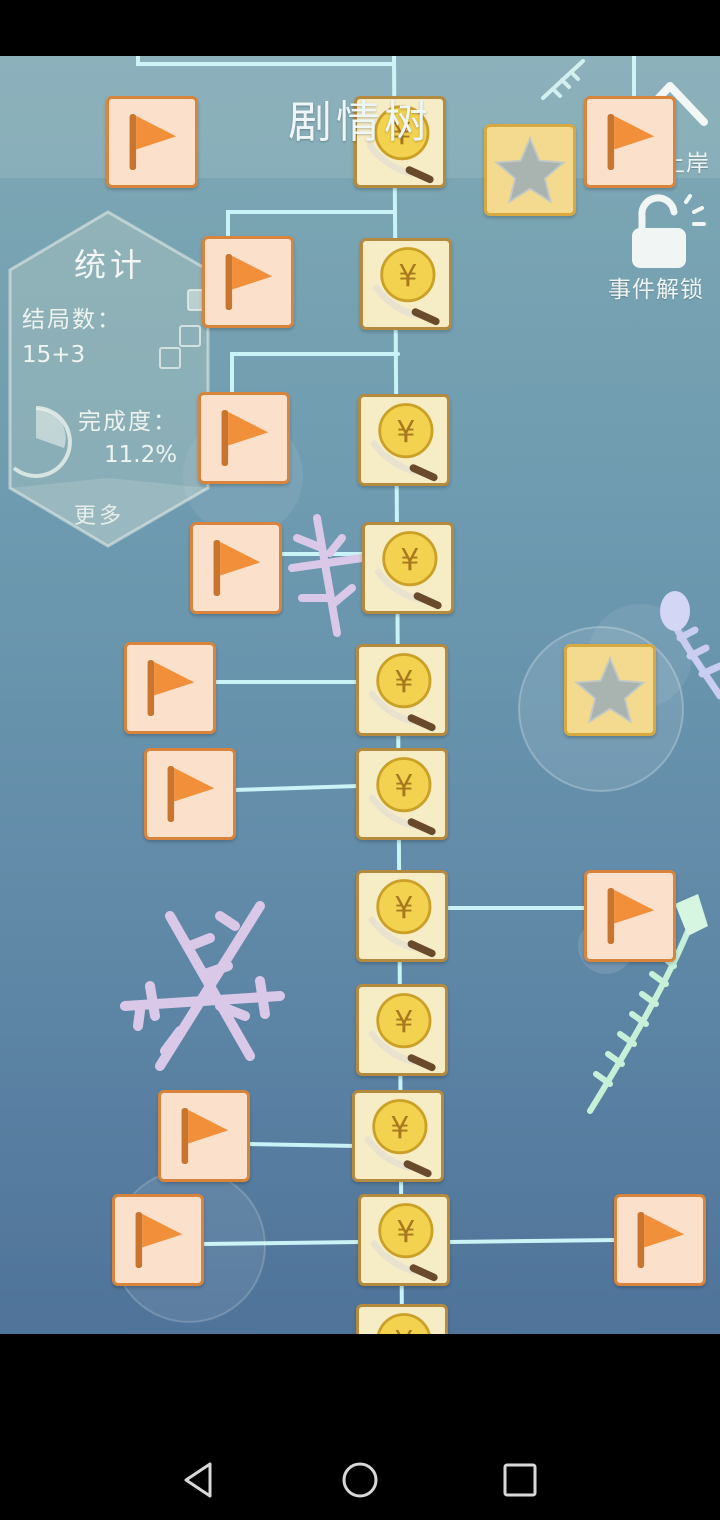 The width and height of the screenshot is (720, 1520). Describe the element at coordinates (42, 442) in the screenshot. I see `completion-pie-icon` at that location.